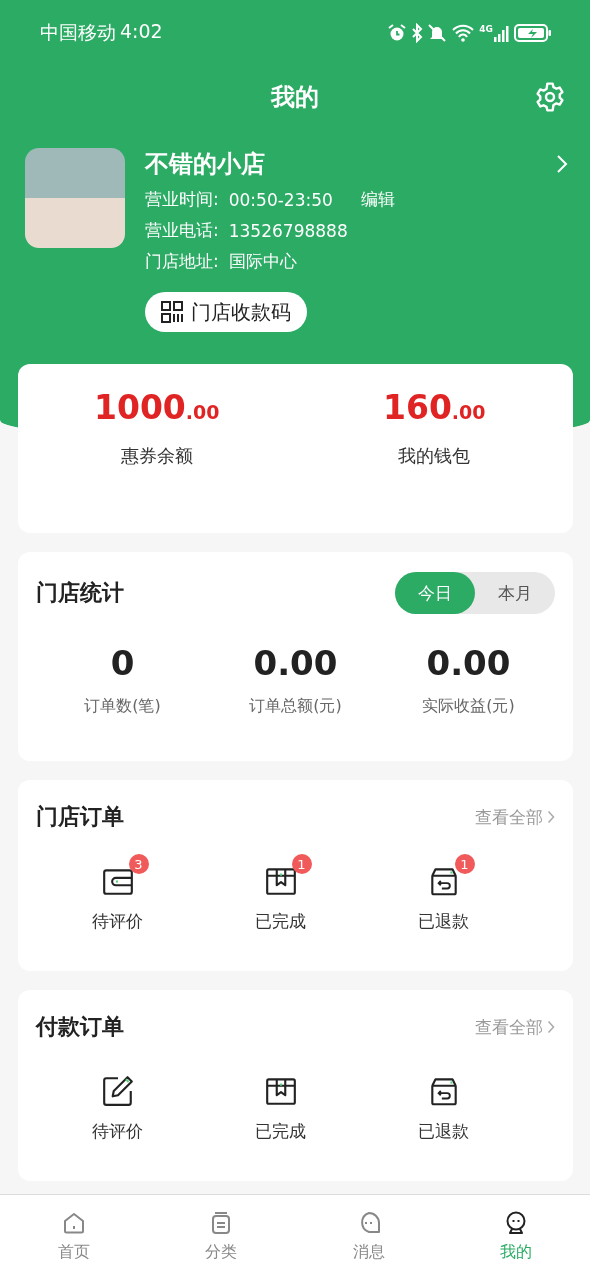 Image resolution: width=590 pixels, height=1278 pixels. I want to click on order-status-button: 待评价, so click(117, 1102).